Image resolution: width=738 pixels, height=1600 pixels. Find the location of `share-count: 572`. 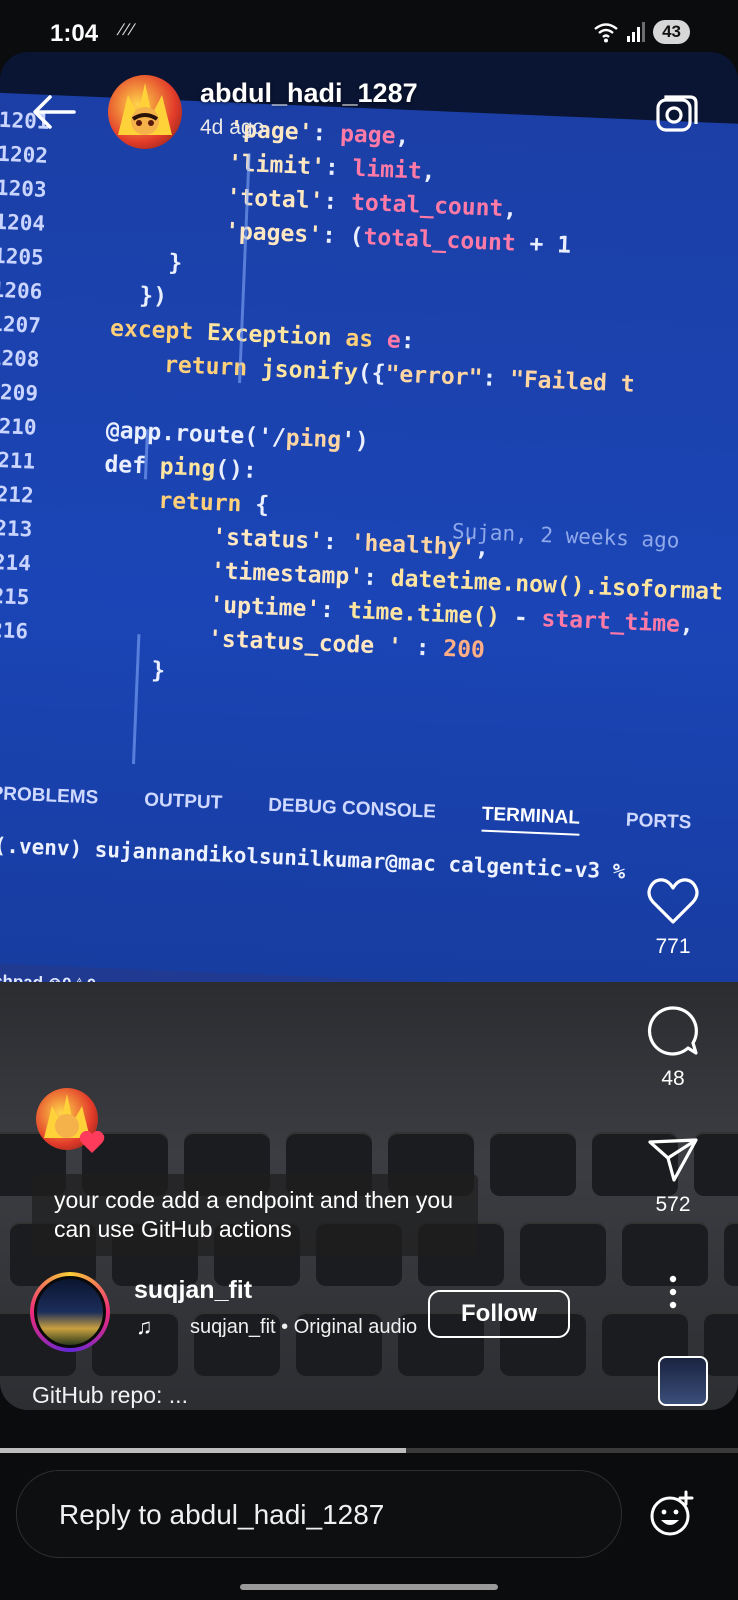

share-count: 572 is located at coordinates (673, 1204).